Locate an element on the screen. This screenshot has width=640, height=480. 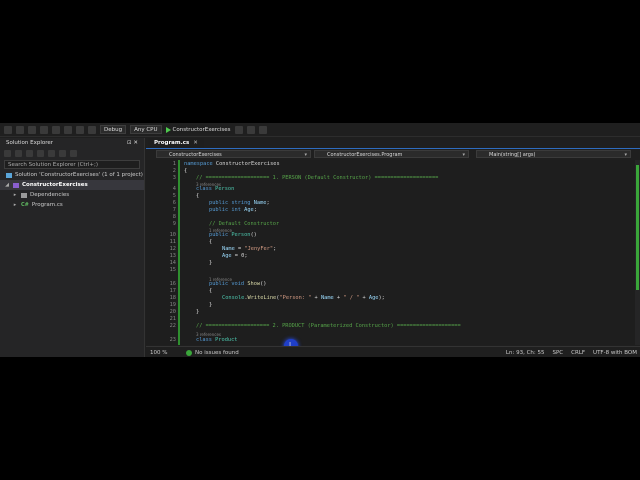
scroll-change-marker is located at coordinates (637, 227).